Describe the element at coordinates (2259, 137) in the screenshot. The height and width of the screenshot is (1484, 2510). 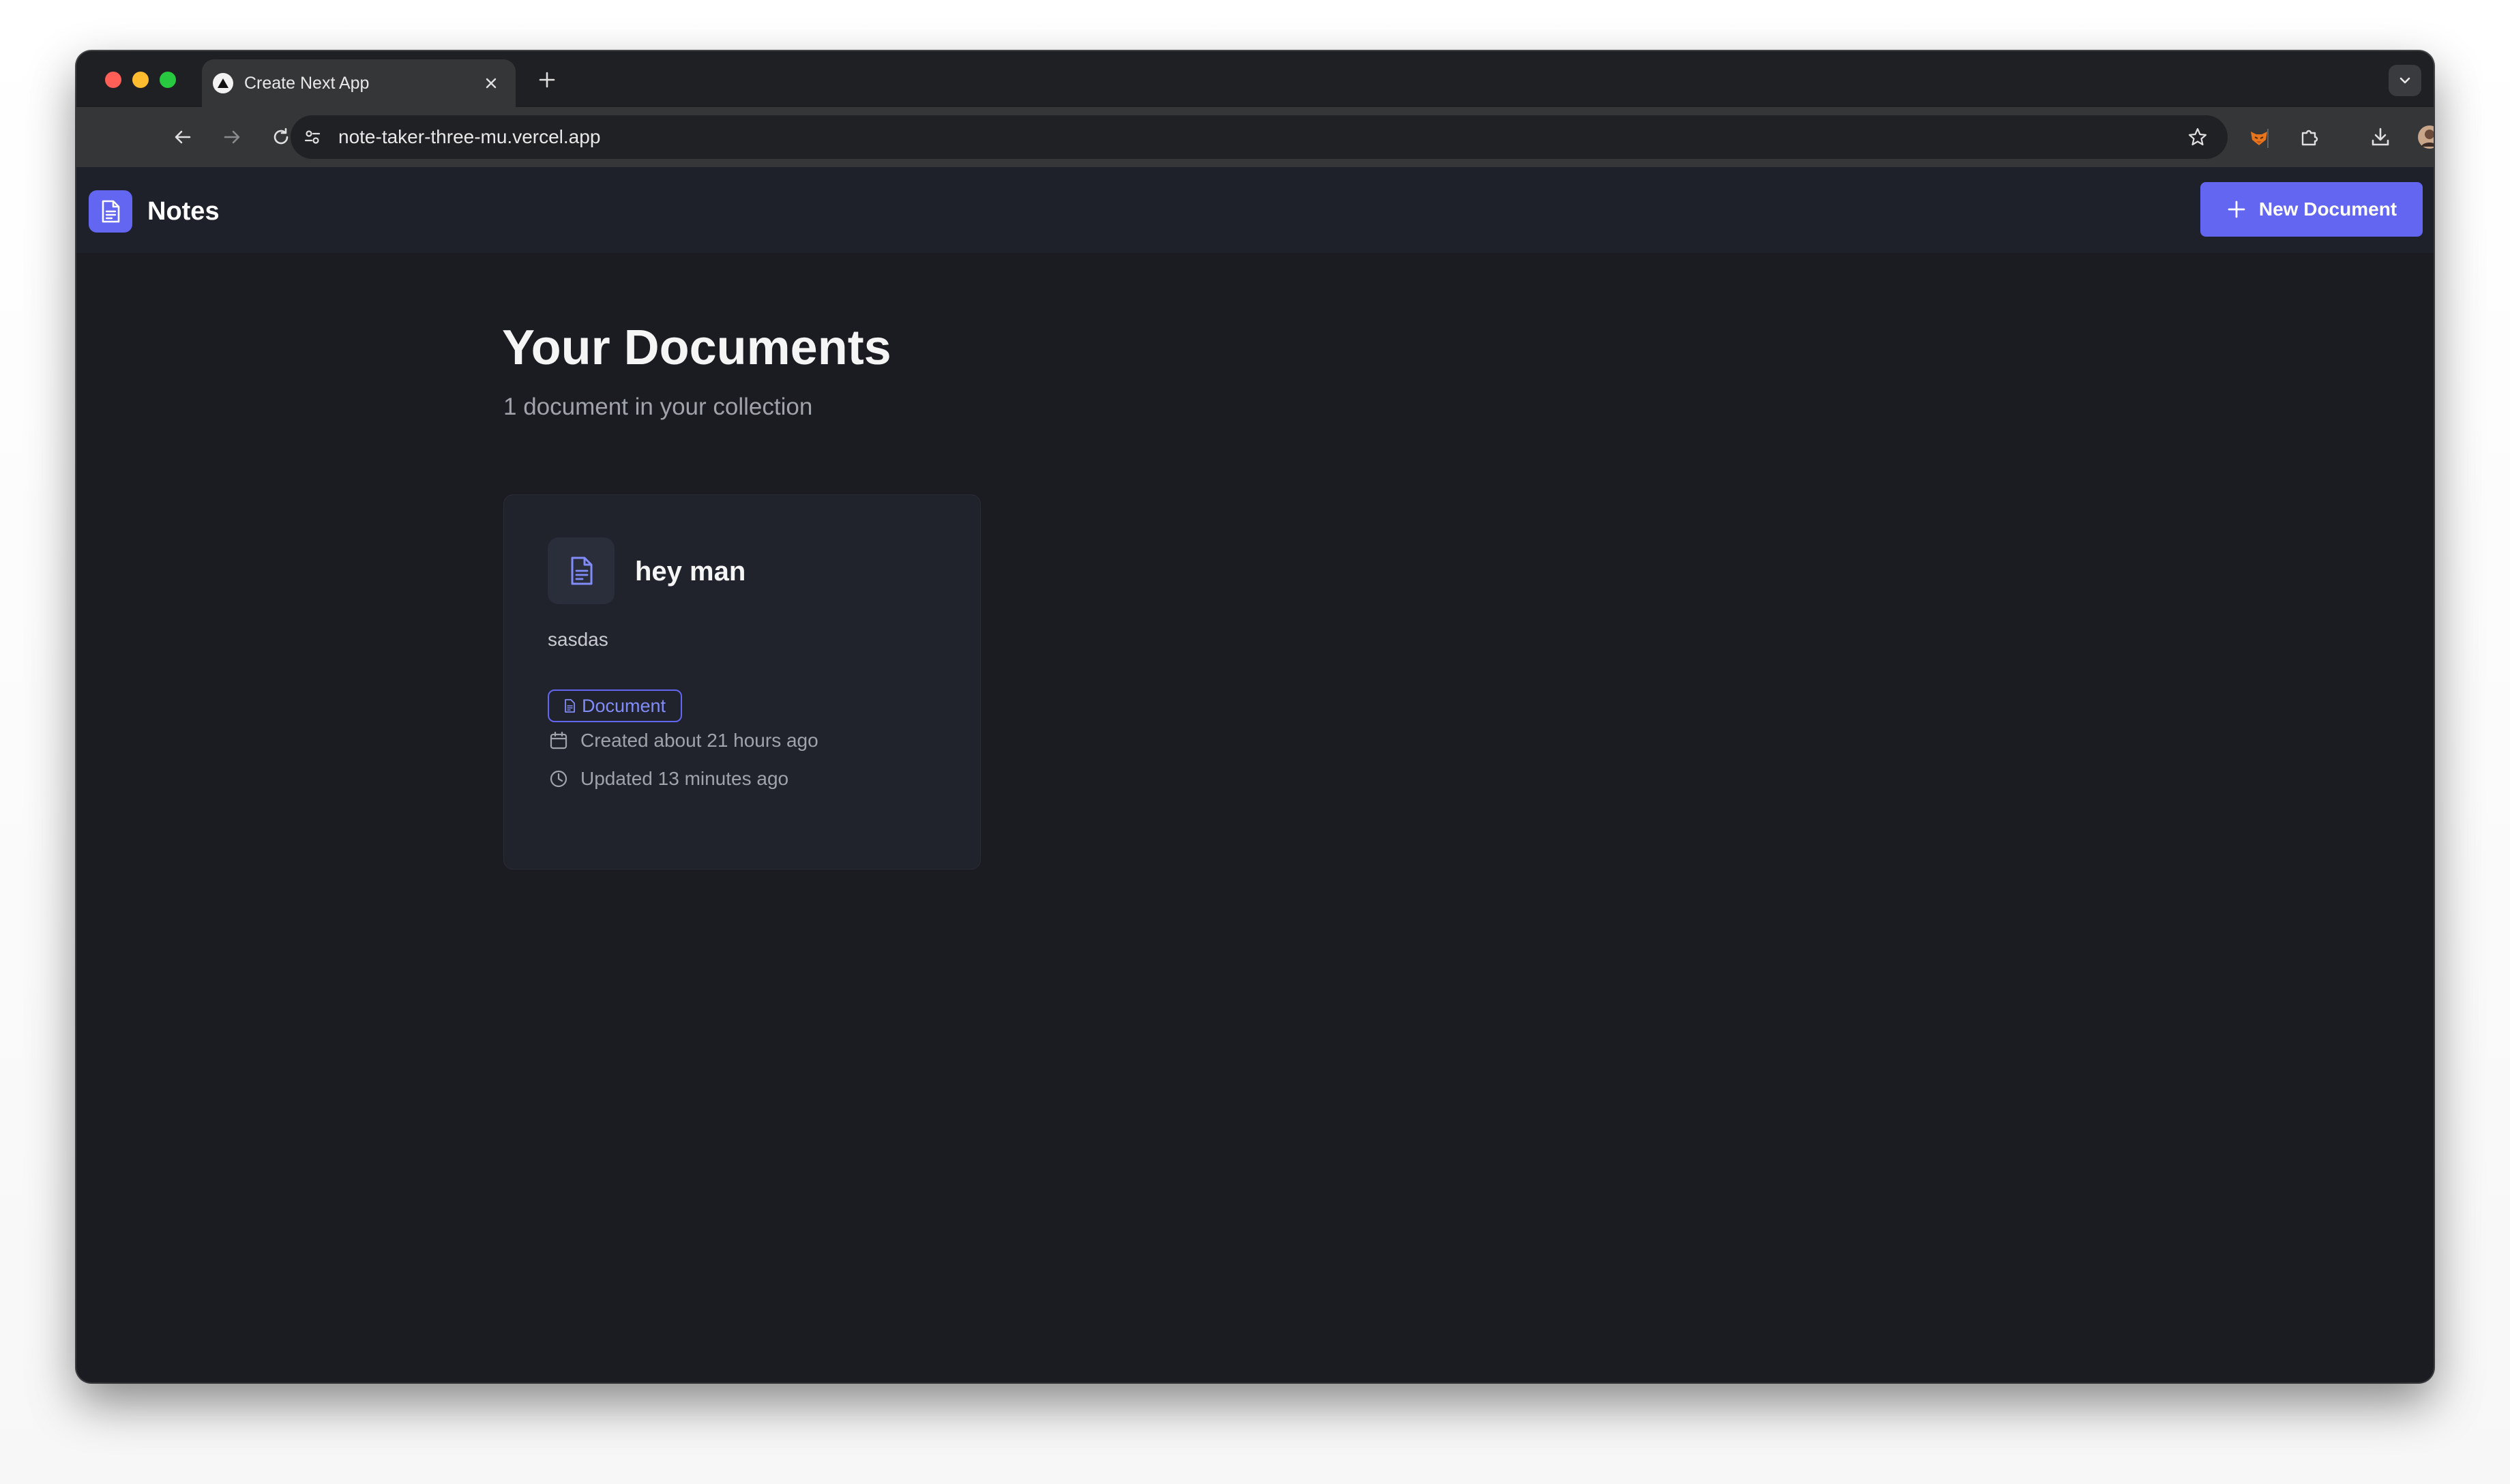
I see `extension-fox-icon` at that location.